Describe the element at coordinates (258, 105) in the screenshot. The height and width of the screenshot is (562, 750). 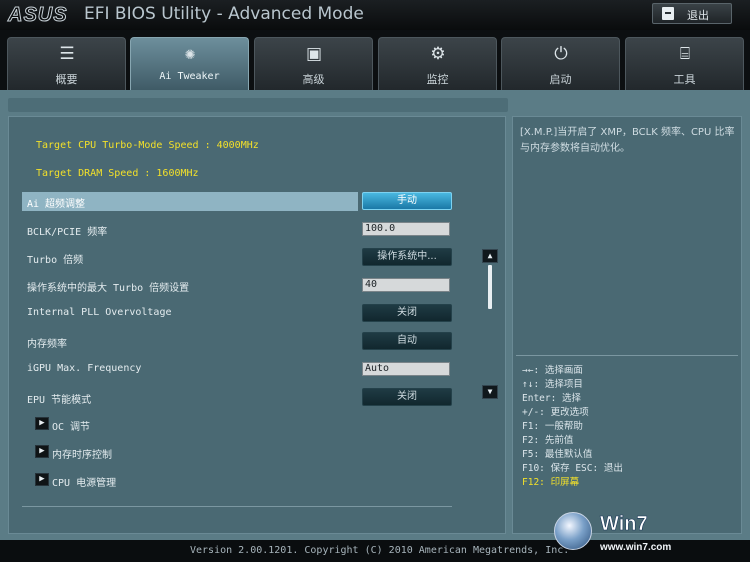
I see `header-band` at that location.